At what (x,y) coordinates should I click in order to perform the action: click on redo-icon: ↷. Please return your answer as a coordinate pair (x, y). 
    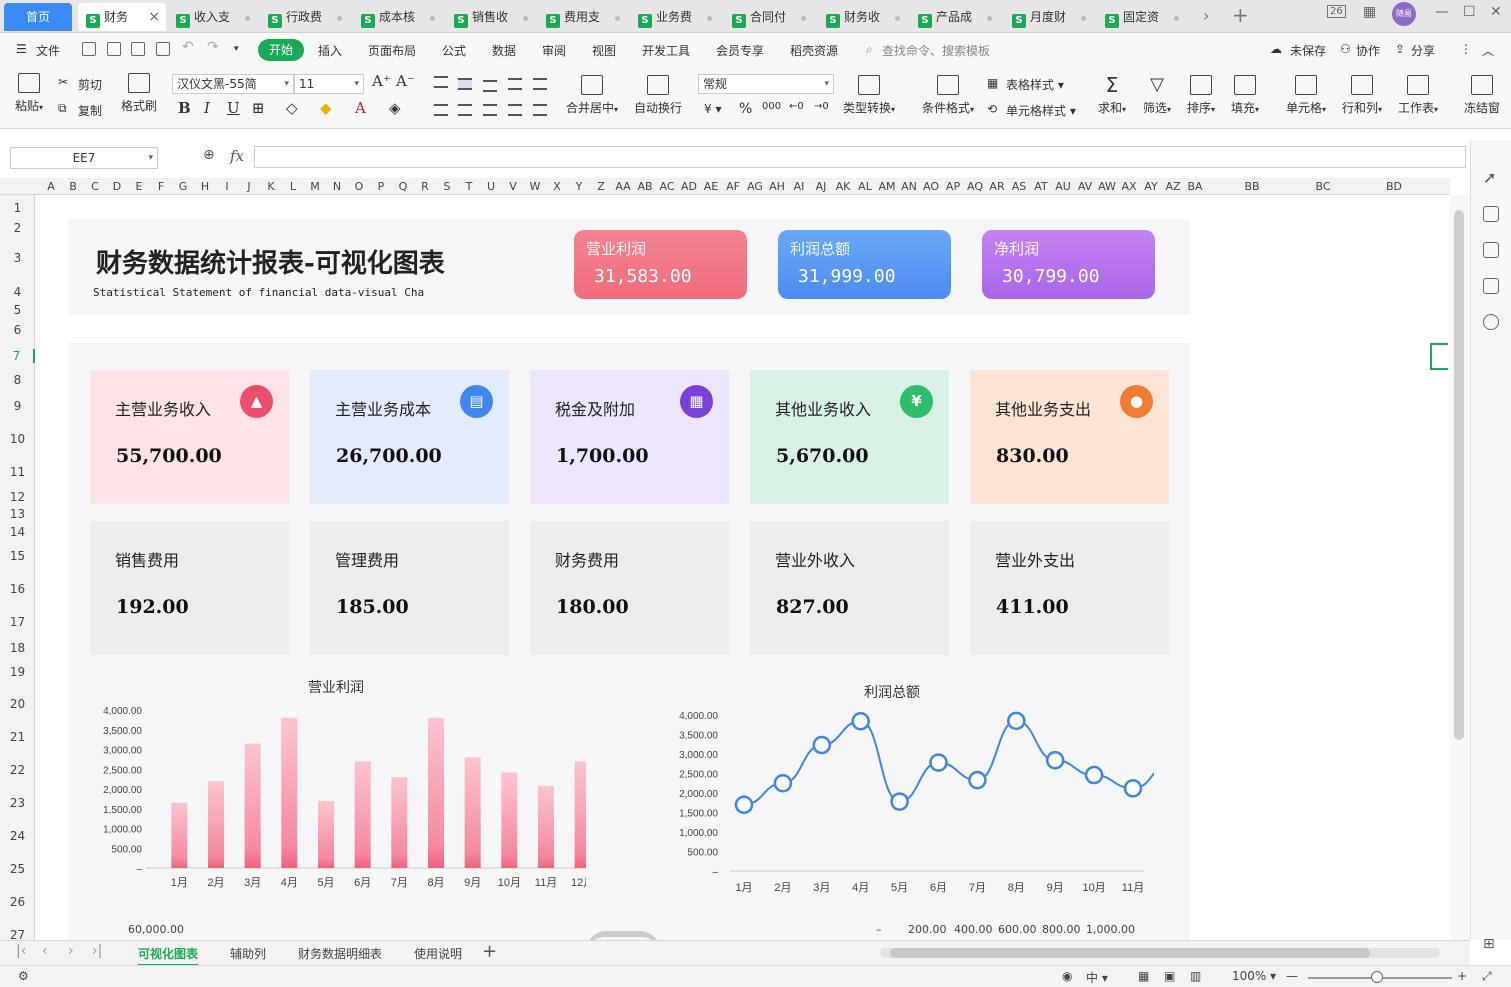
    Looking at the image, I should click on (213, 47).